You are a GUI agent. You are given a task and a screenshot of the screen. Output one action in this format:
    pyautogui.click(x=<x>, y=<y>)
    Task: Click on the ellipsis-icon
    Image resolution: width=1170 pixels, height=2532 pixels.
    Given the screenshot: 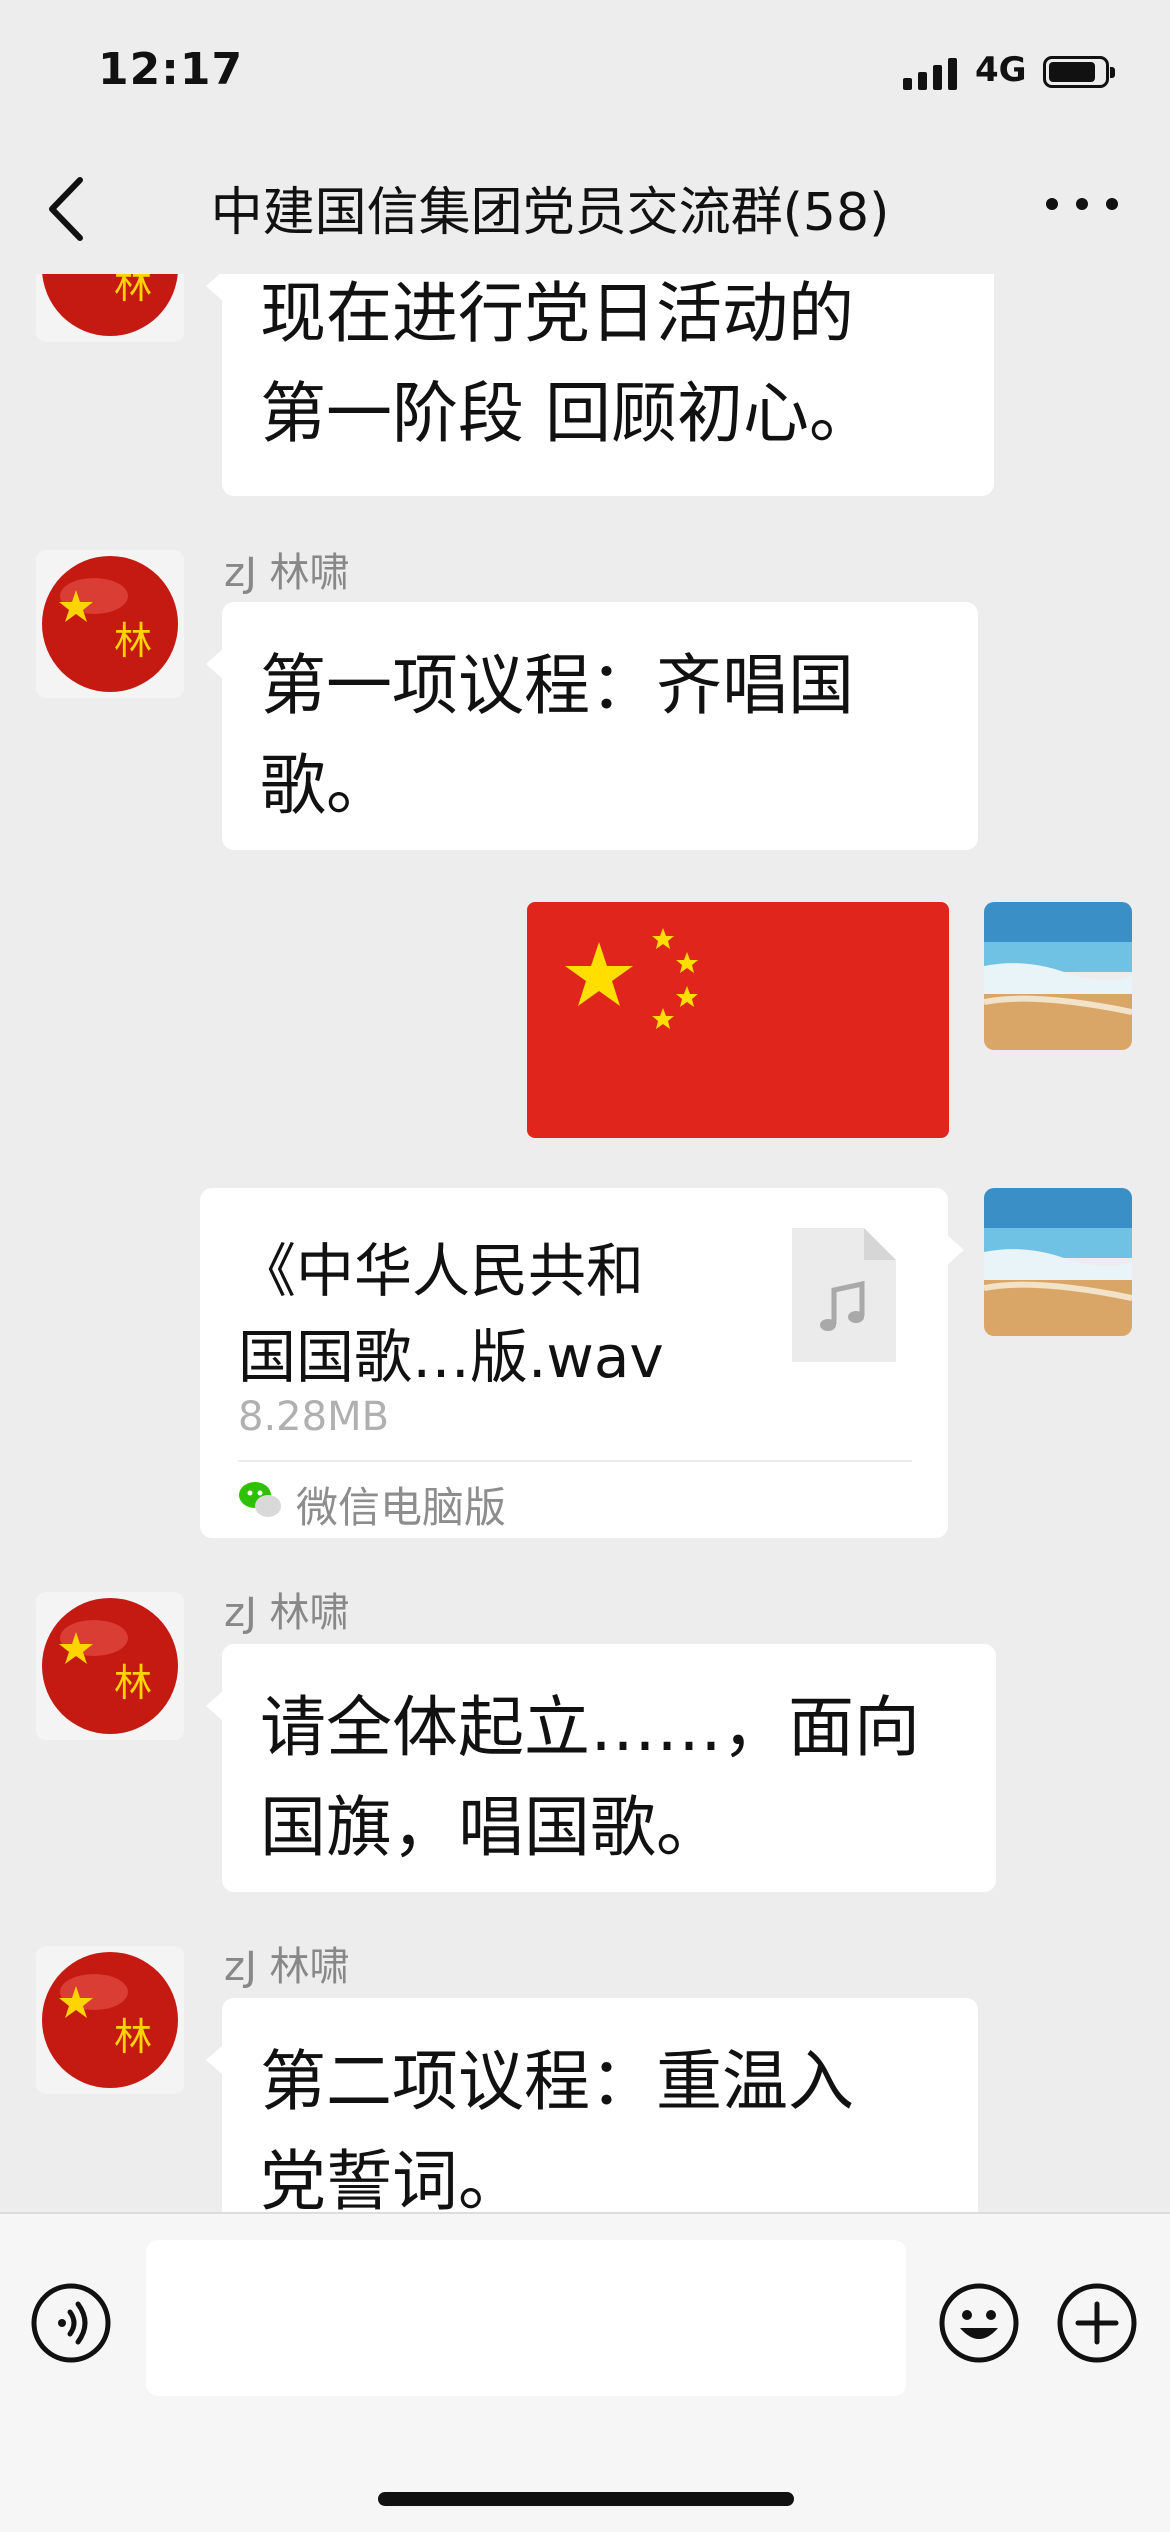 What is the action you would take?
    pyautogui.click(x=1082, y=204)
    